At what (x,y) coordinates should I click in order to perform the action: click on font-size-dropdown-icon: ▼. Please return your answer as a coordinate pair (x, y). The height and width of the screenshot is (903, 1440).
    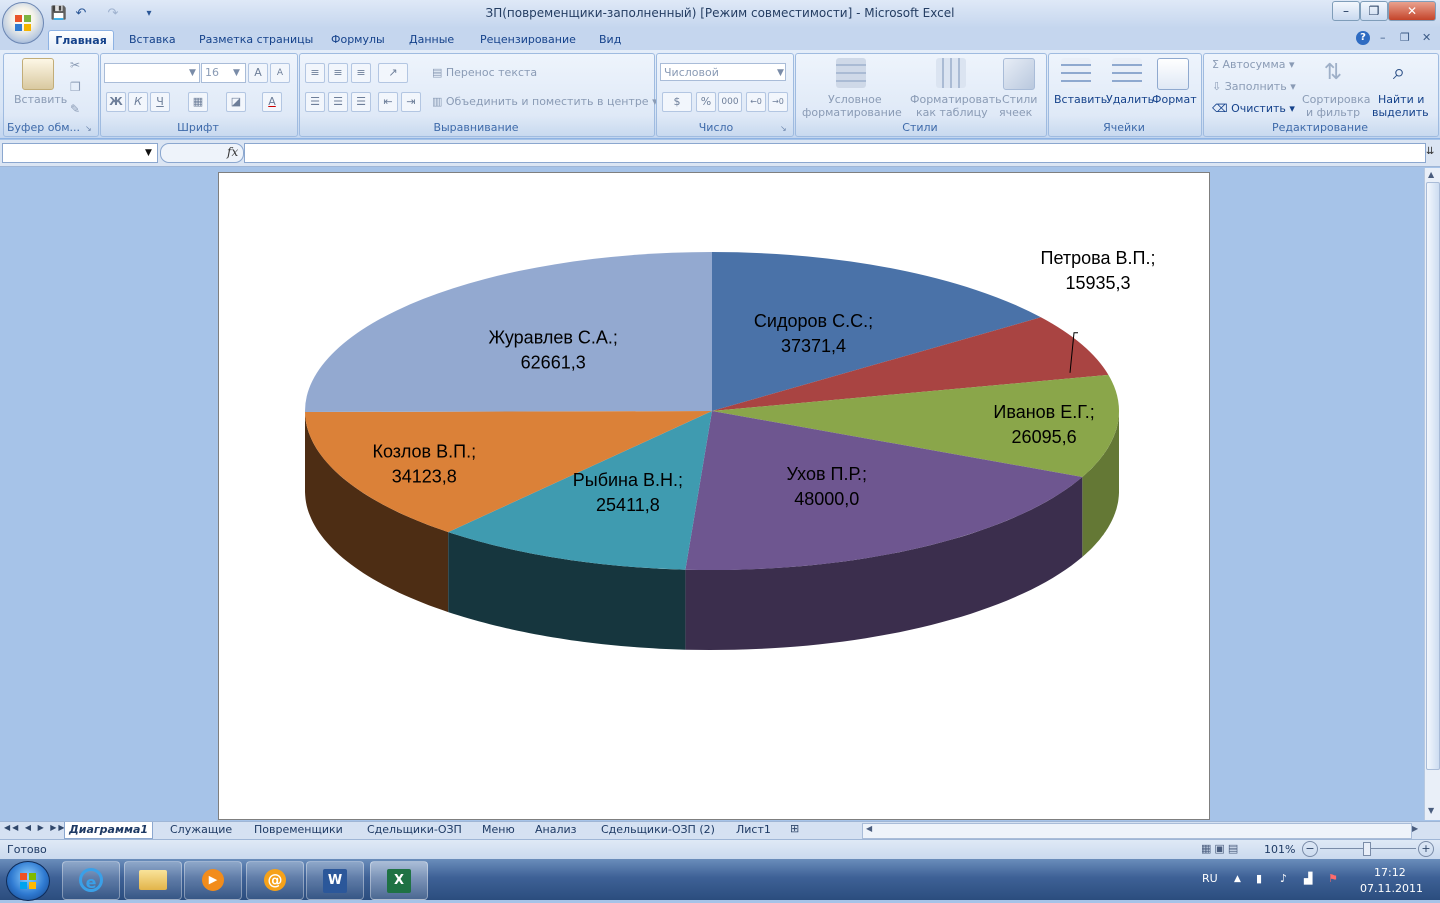
    Looking at the image, I should click on (236, 73).